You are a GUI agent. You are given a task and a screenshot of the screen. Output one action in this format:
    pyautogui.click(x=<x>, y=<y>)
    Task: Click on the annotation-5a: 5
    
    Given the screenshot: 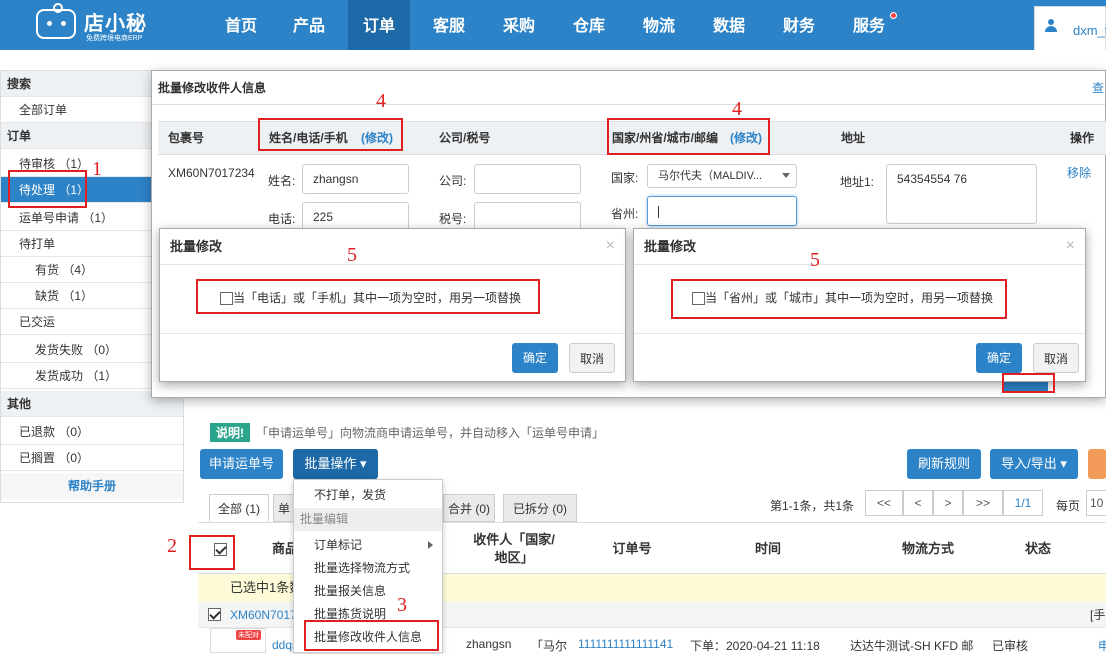 What is the action you would take?
    pyautogui.click(x=352, y=255)
    